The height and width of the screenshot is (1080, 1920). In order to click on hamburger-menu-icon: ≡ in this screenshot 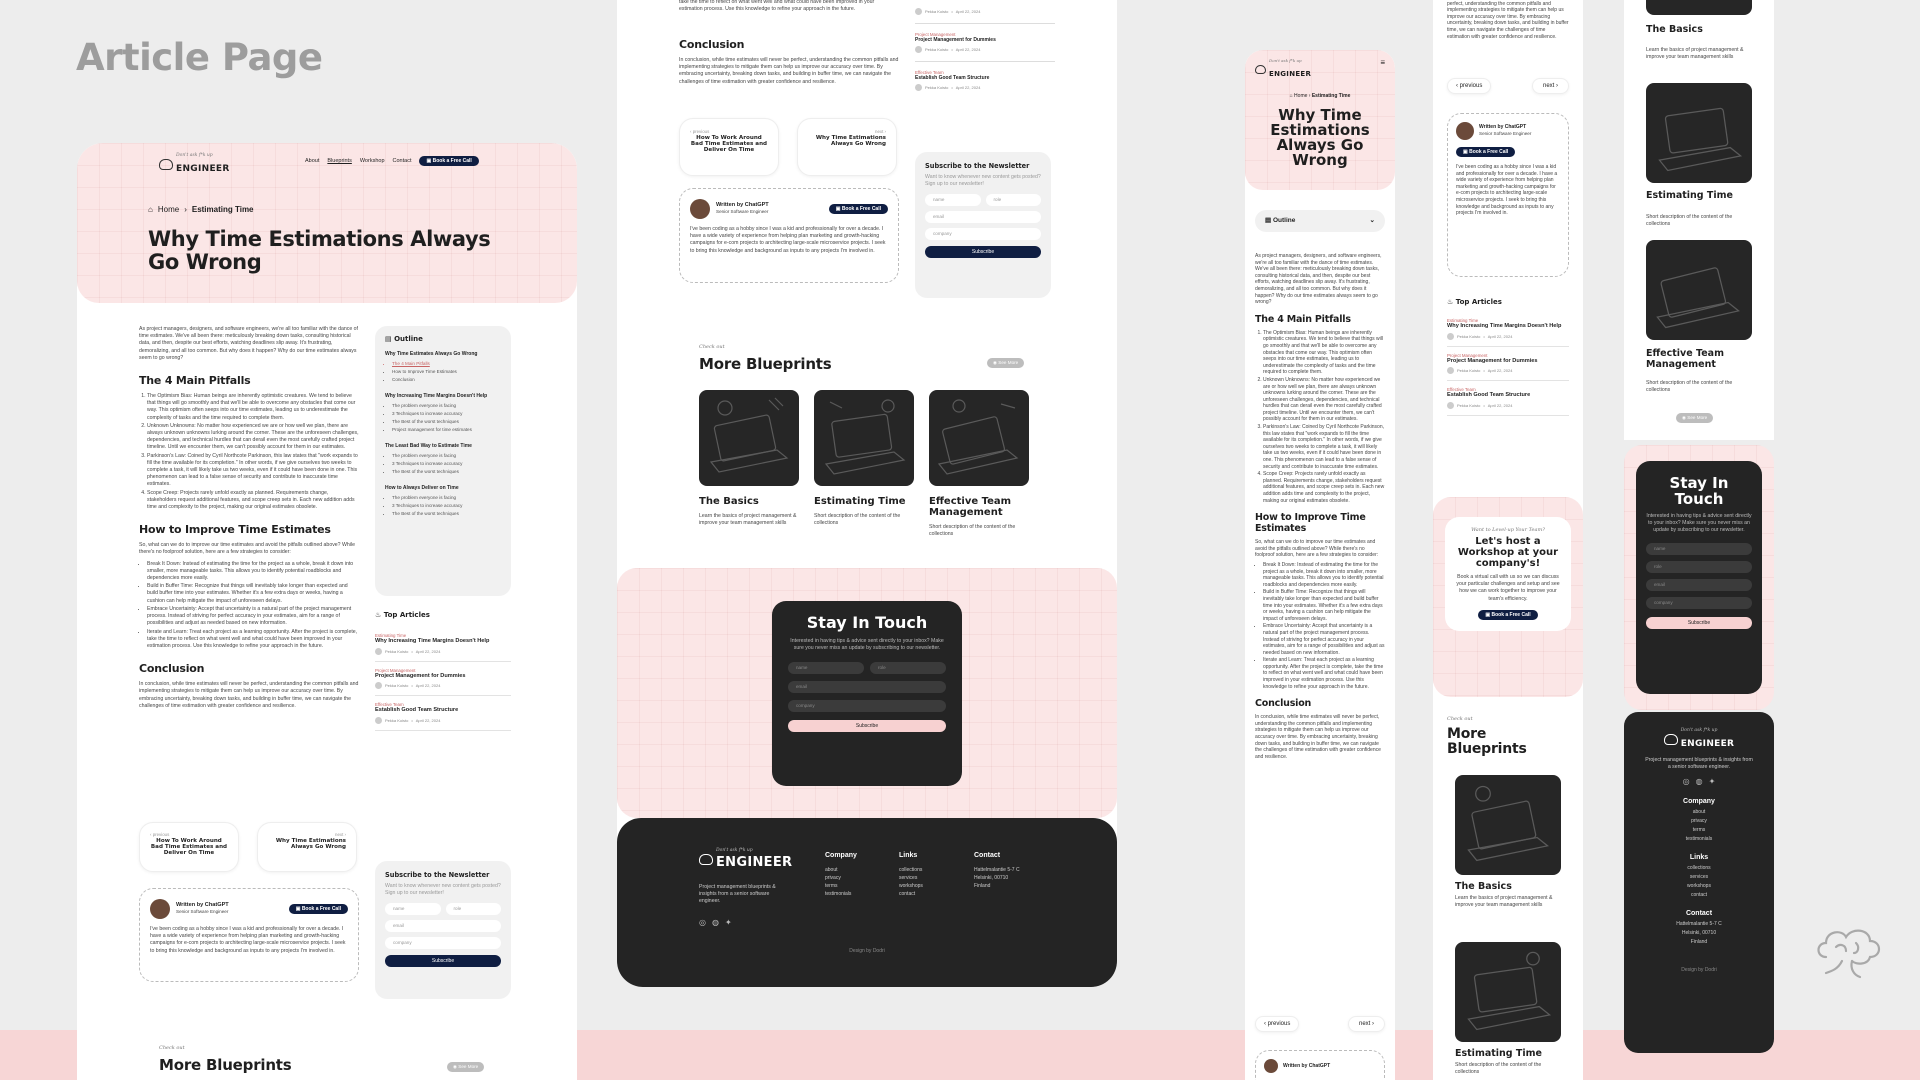, I will do `click(1382, 62)`.